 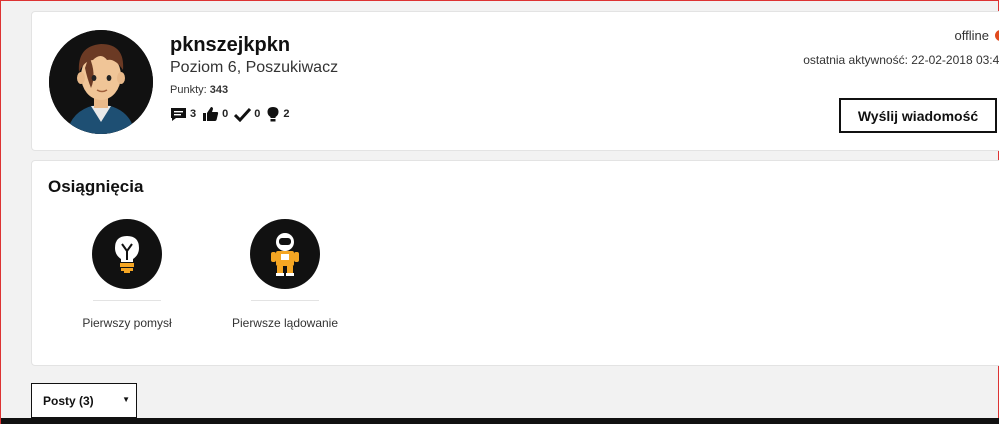 What do you see at coordinates (68, 400) in the screenshot?
I see `posts-filter-value: Posty (3)` at bounding box center [68, 400].